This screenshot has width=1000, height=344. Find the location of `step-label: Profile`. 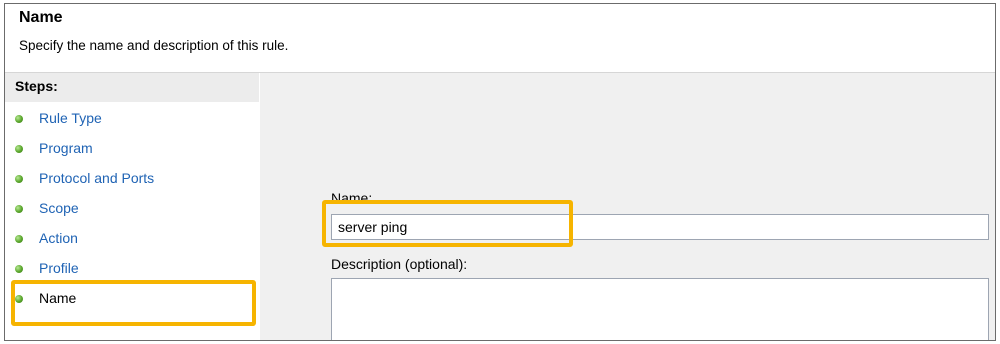

step-label: Profile is located at coordinates (59, 268).